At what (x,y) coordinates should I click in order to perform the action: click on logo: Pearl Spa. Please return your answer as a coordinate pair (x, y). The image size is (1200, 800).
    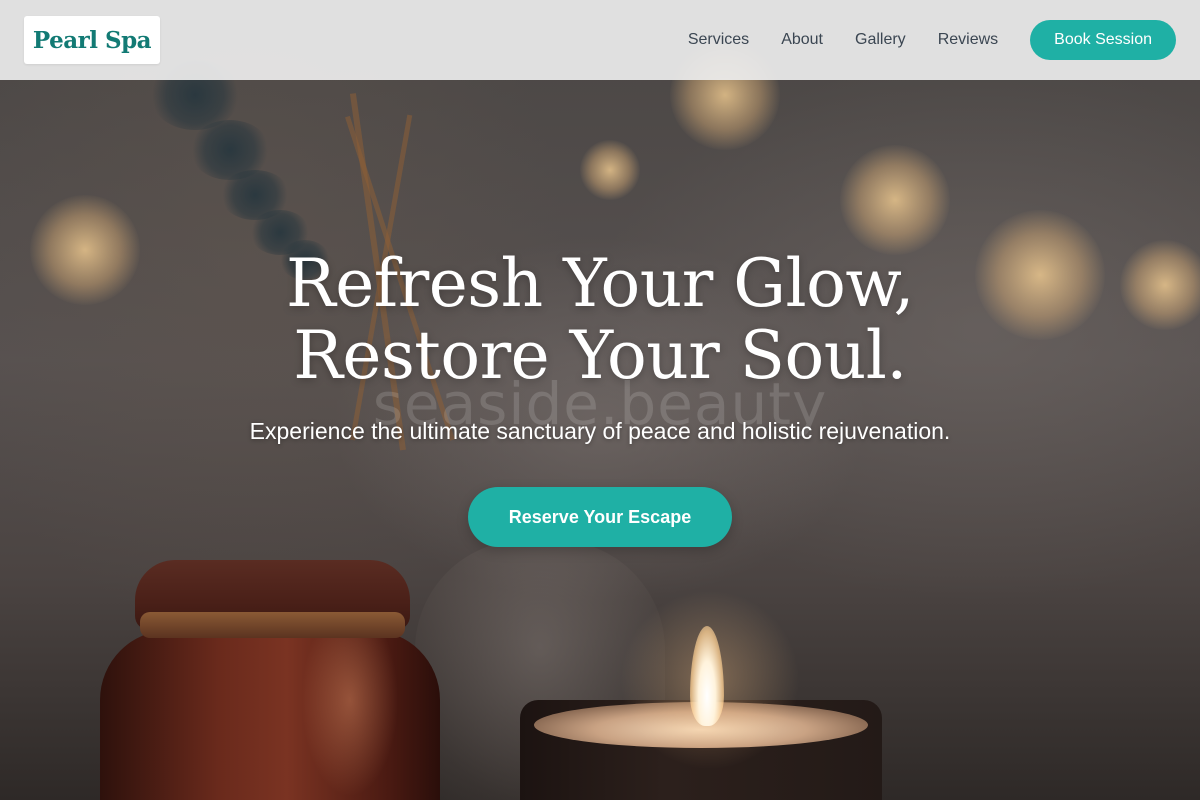
    Looking at the image, I should click on (92, 40).